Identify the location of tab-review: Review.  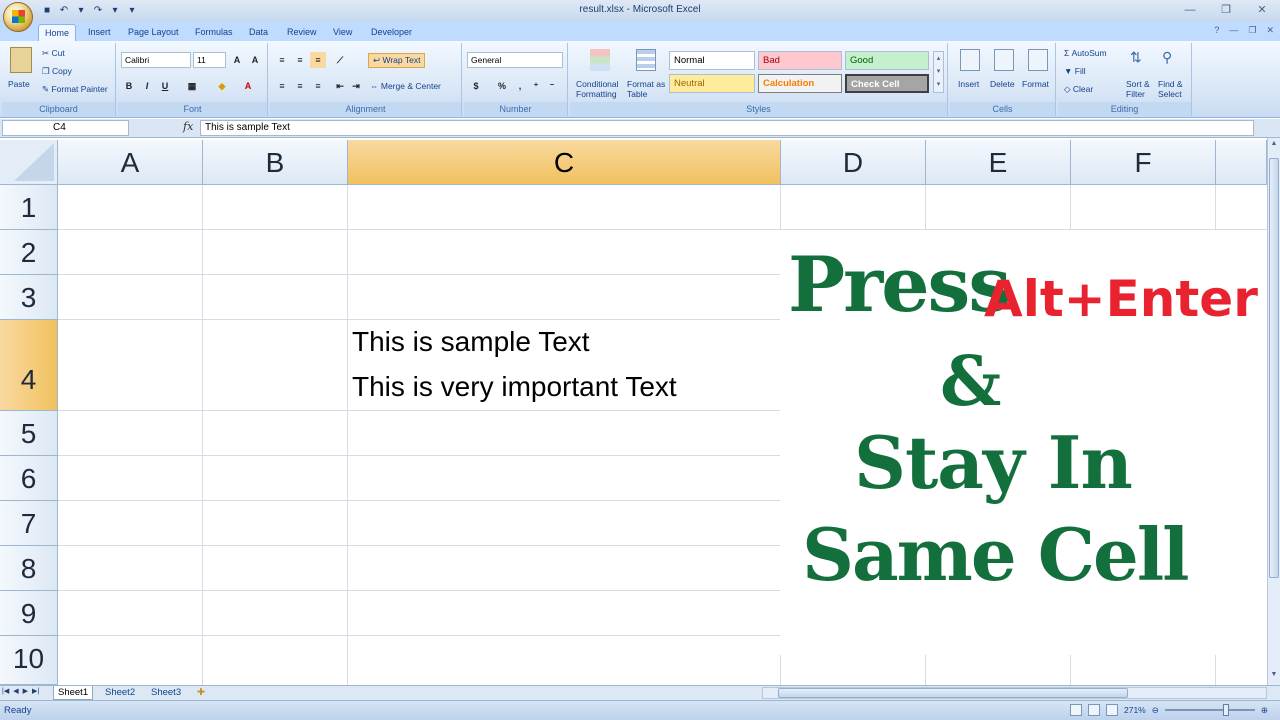
(302, 32).